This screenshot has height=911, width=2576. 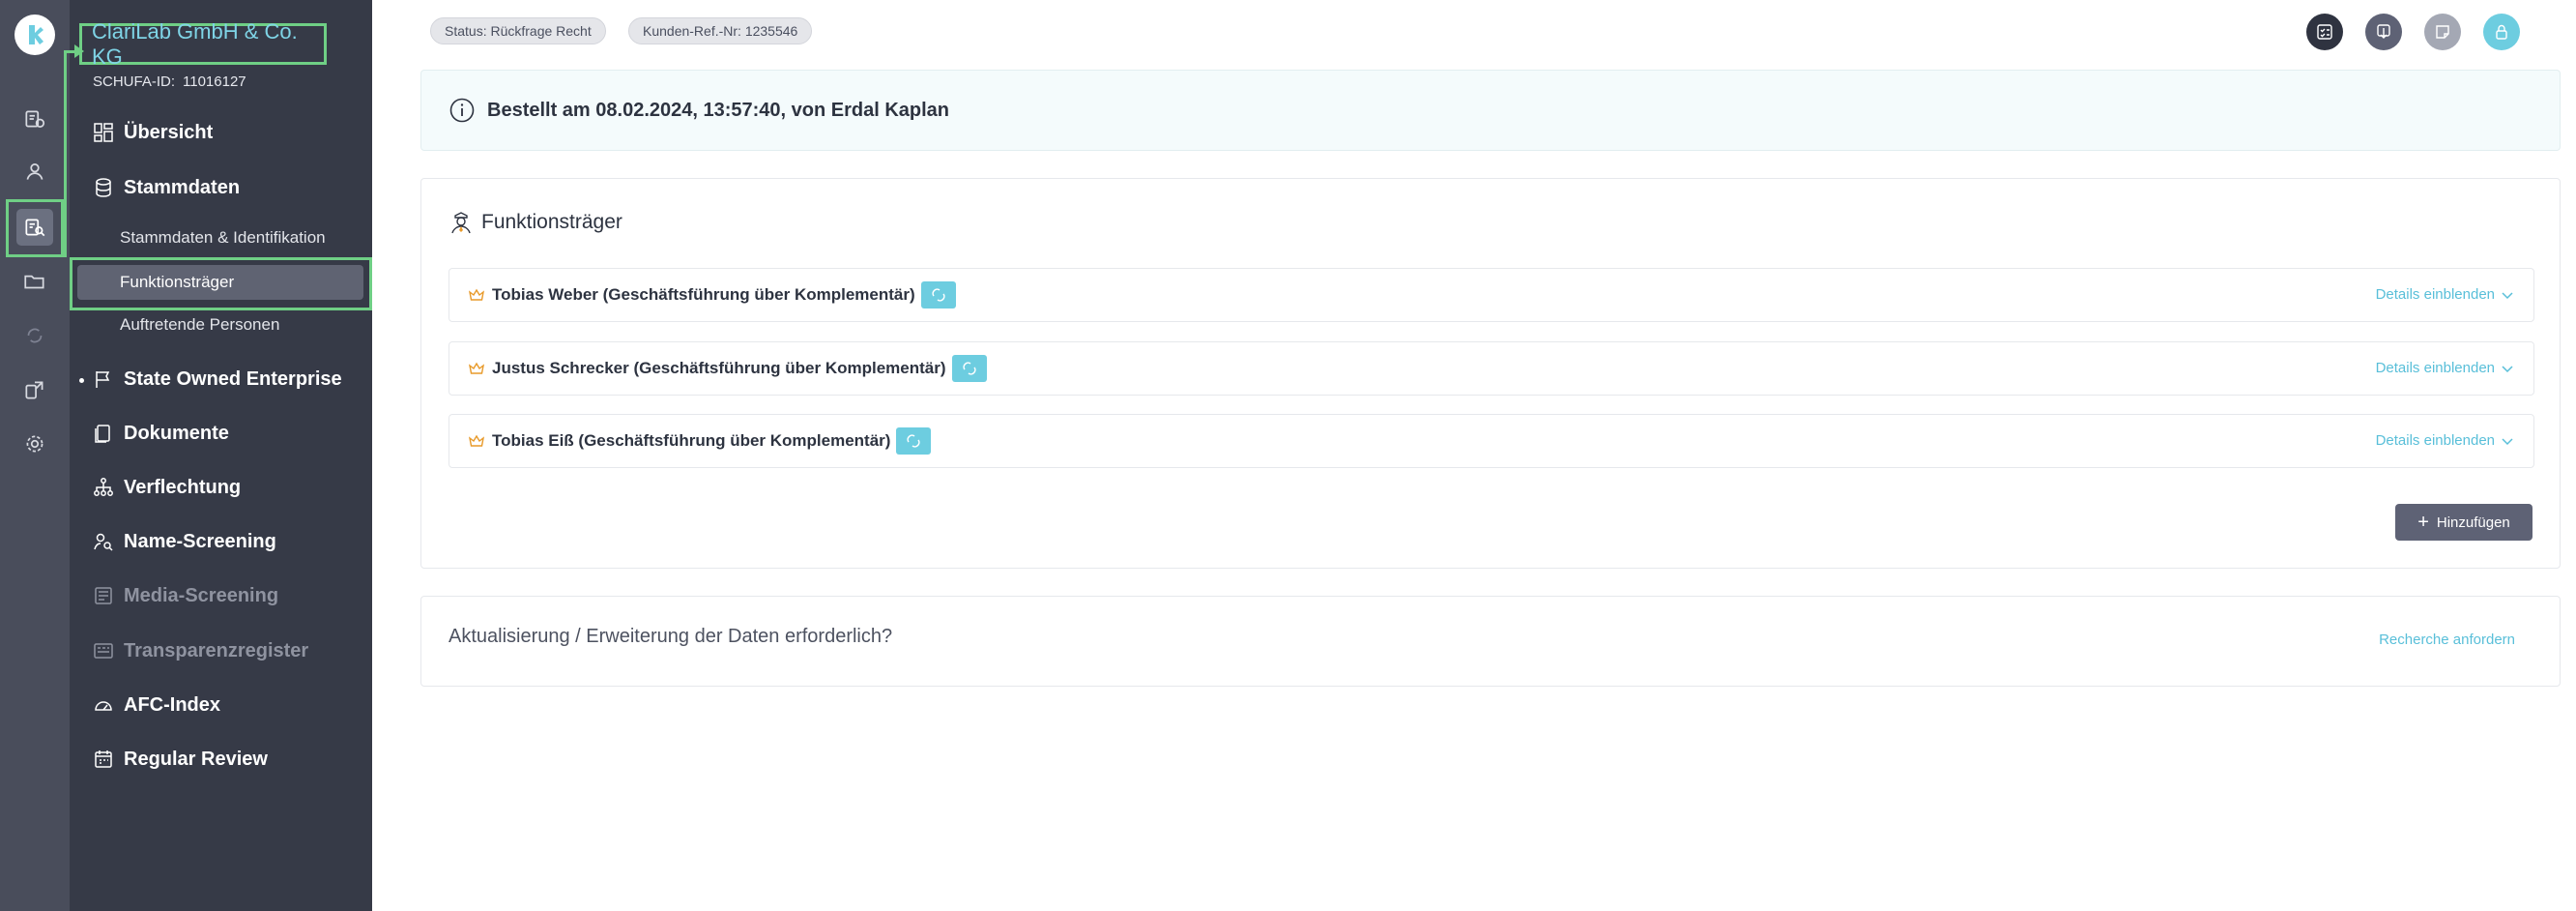 I want to click on section-title-text: Funktionsträger, so click(x=551, y=222).